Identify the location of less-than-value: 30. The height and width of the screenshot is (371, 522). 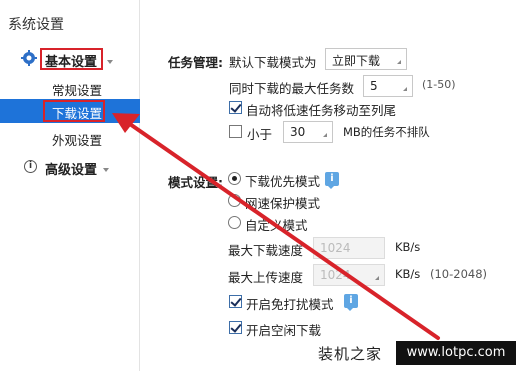
(298, 132).